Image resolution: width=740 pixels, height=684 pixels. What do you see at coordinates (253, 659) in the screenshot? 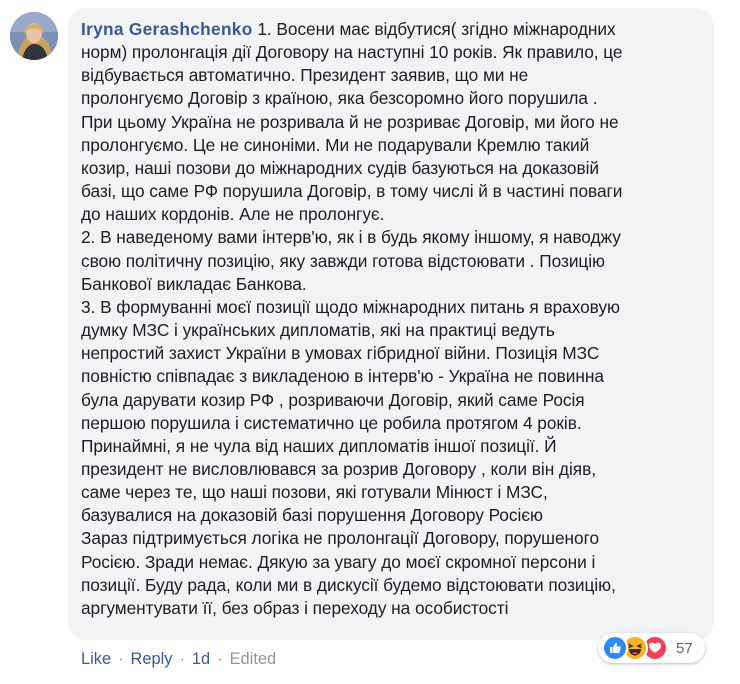
I see `edited-label: Edited` at bounding box center [253, 659].